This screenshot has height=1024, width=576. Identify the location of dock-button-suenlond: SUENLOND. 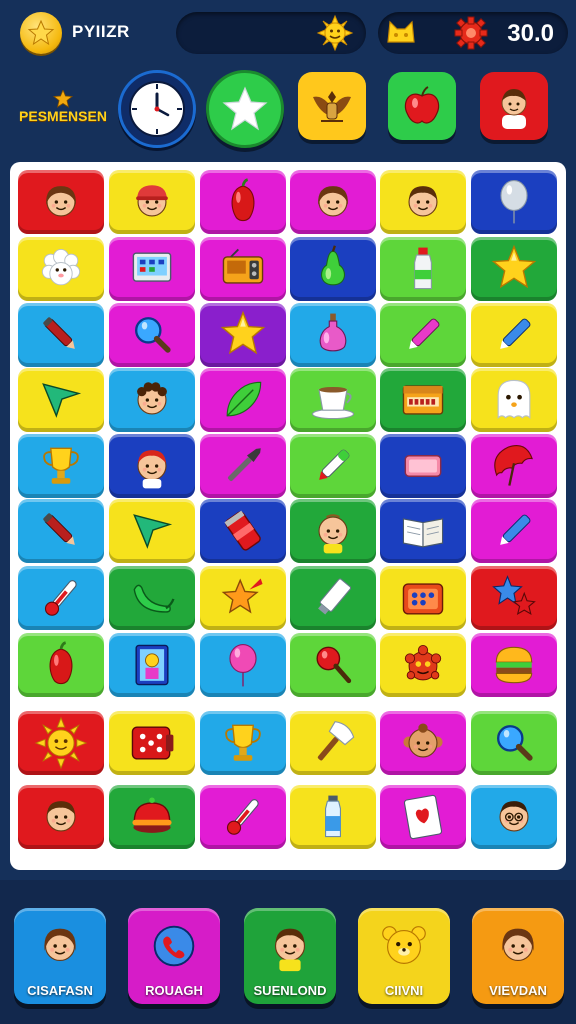
(290, 956).